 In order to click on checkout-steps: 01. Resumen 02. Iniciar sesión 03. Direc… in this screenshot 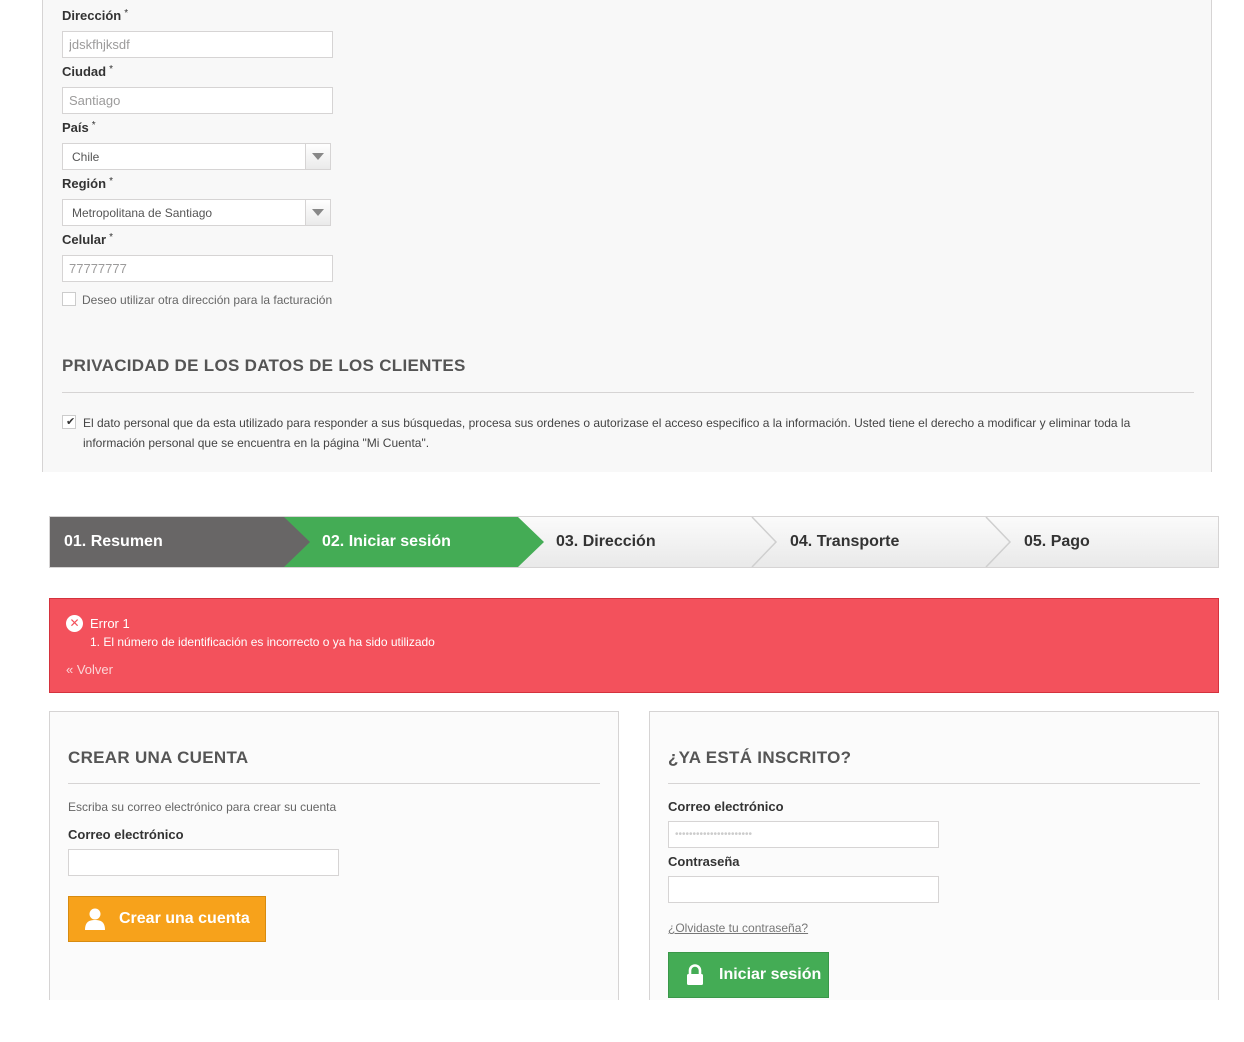, I will do `click(634, 542)`.